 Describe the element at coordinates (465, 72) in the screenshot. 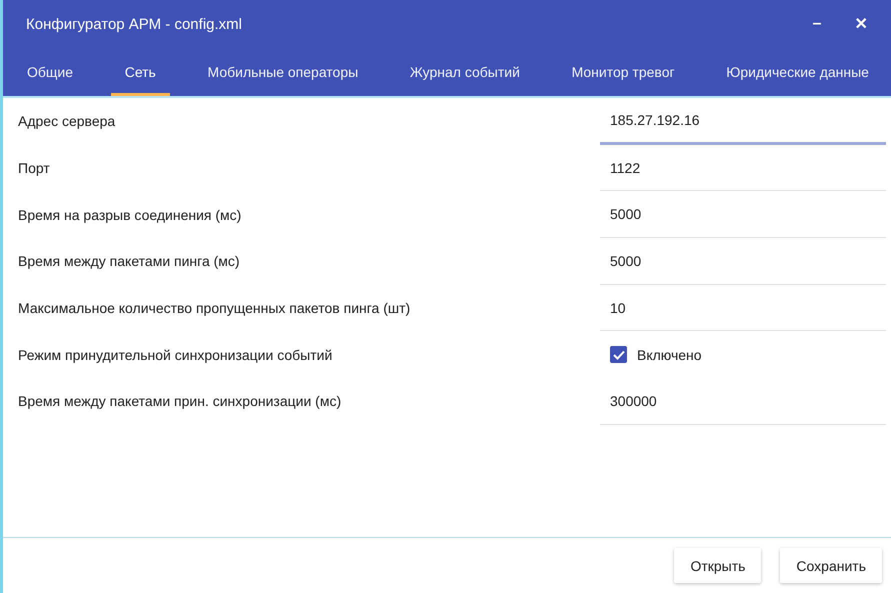

I see `tab: Журнал событий` at that location.